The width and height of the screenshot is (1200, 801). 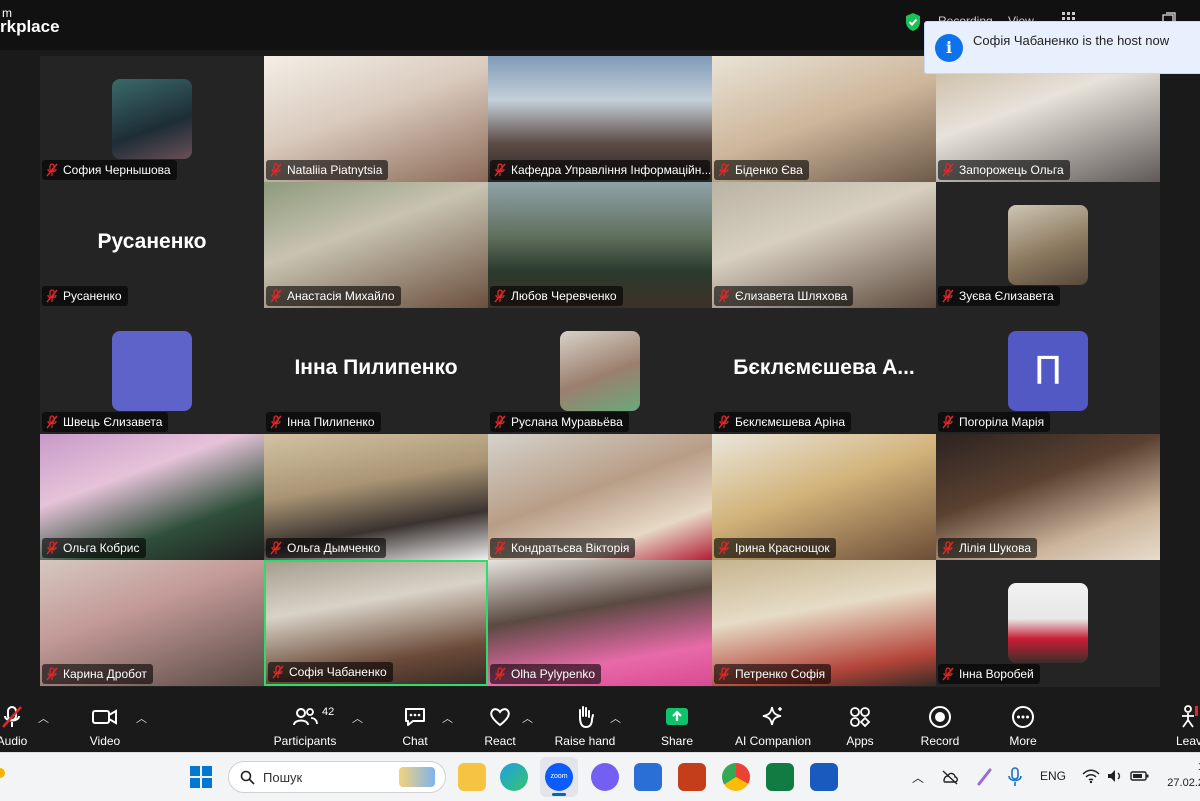 I want to click on participant-nametag: Любов Черевченко, so click(x=556, y=296).